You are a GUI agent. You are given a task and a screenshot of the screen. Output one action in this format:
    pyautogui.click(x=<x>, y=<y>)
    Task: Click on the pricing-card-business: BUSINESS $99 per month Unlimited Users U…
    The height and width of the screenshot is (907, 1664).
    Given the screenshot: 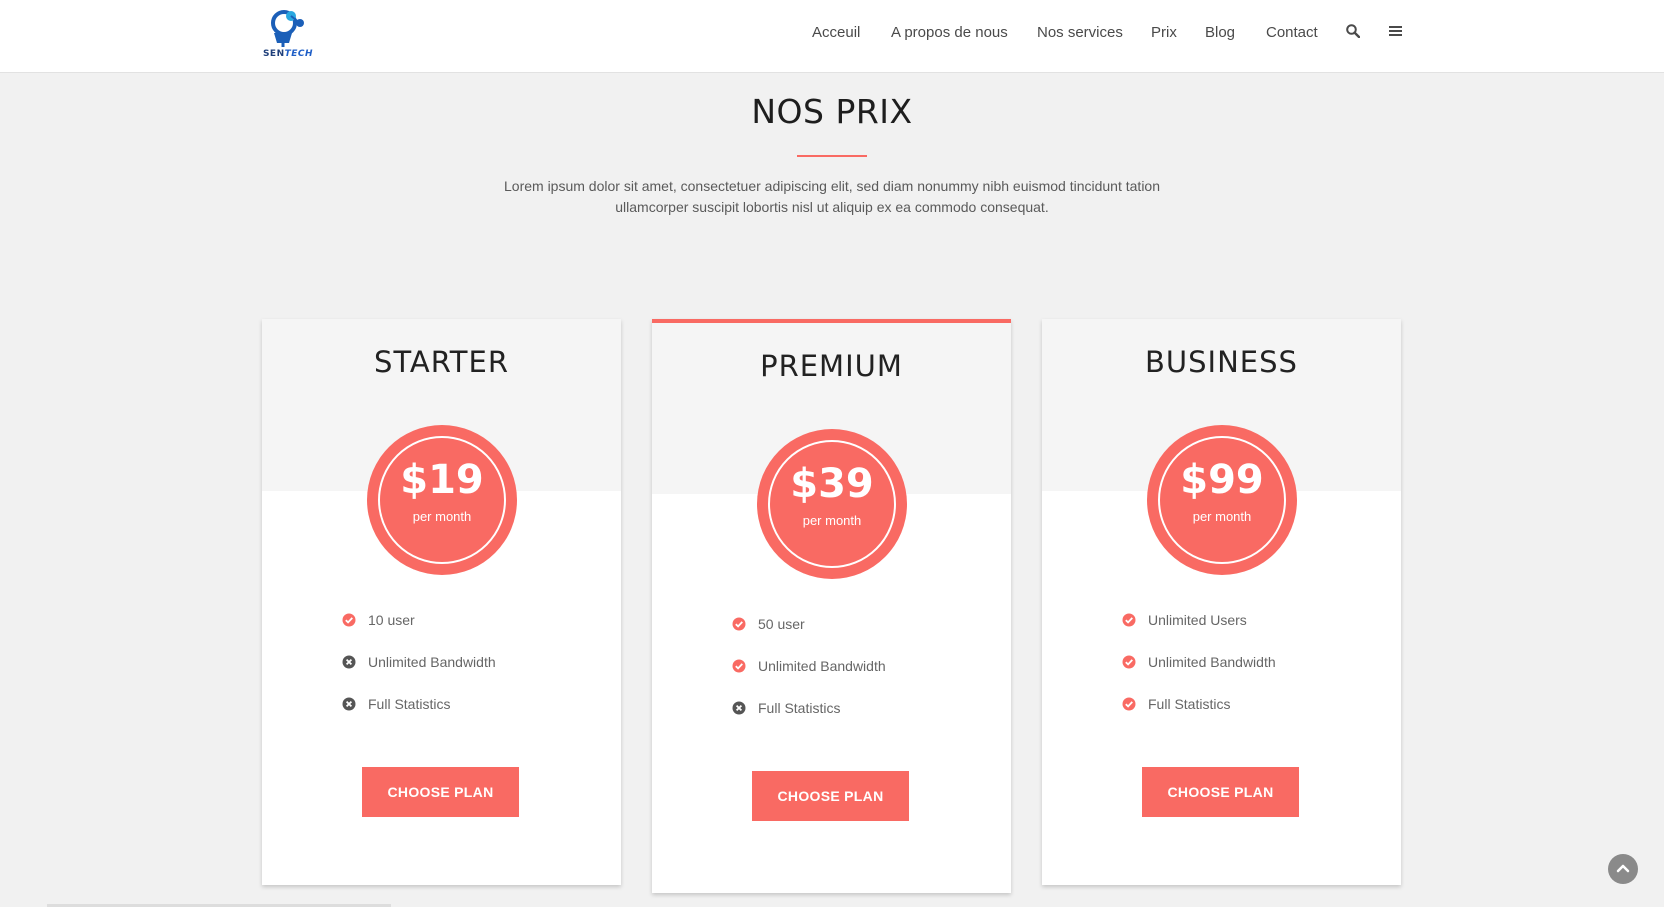 What is the action you would take?
    pyautogui.click(x=1221, y=602)
    